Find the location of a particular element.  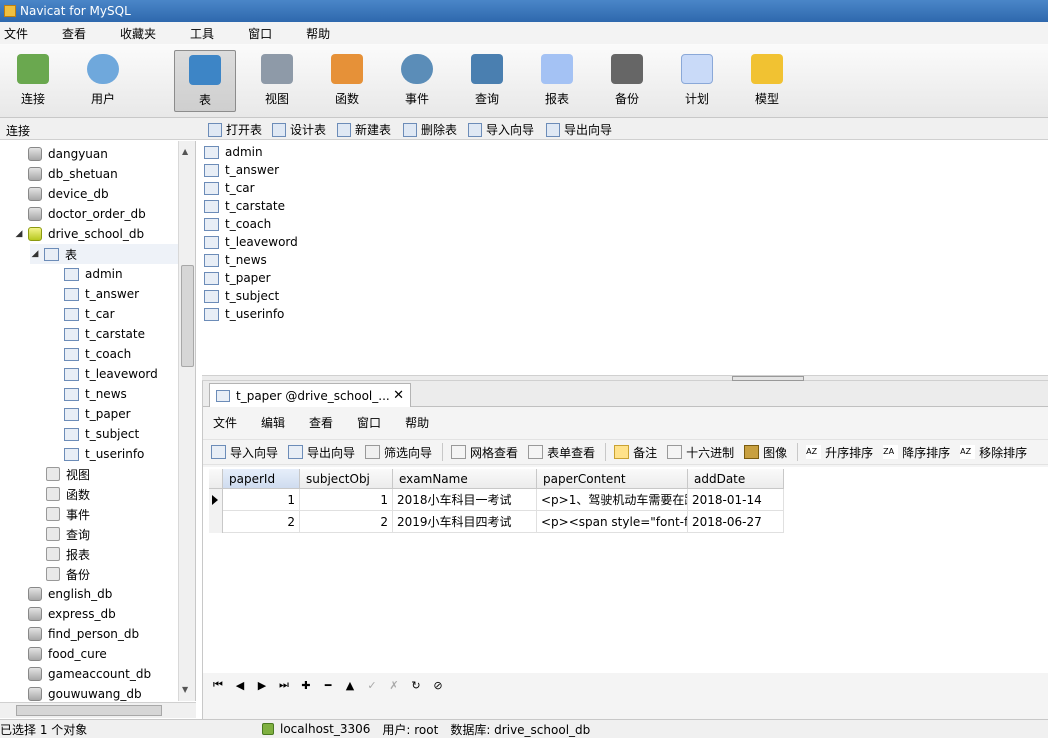

tree-db-express-db: express_db is located at coordinates (72, 614).